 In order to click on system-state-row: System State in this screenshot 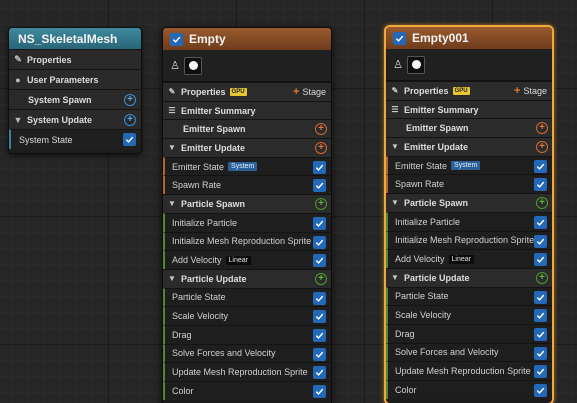, I will do `click(75, 139)`.